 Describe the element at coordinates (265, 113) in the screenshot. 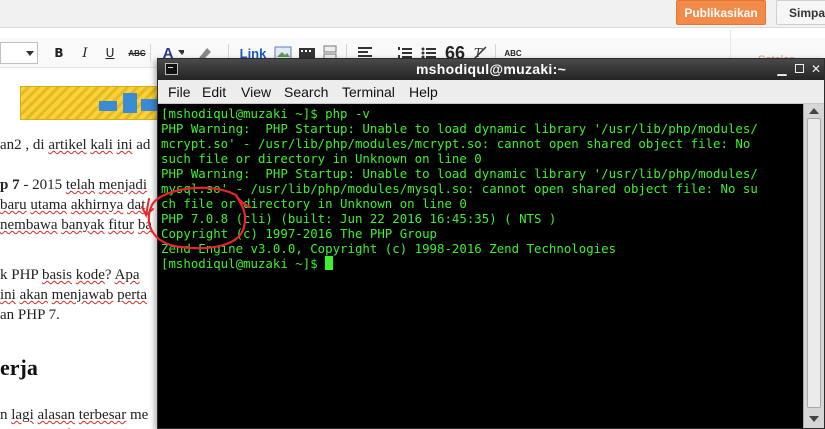

I see `terminal-line: [mshodiqul@muzaki ~]$ php -v` at that location.